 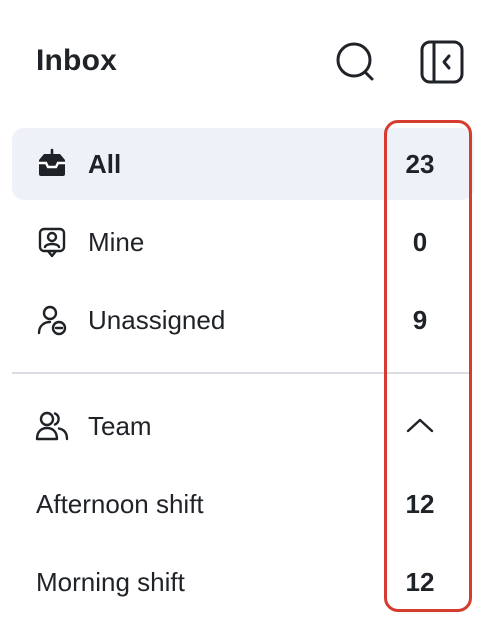 What do you see at coordinates (120, 503) in the screenshot?
I see `team-item-label: Afternoon shift` at bounding box center [120, 503].